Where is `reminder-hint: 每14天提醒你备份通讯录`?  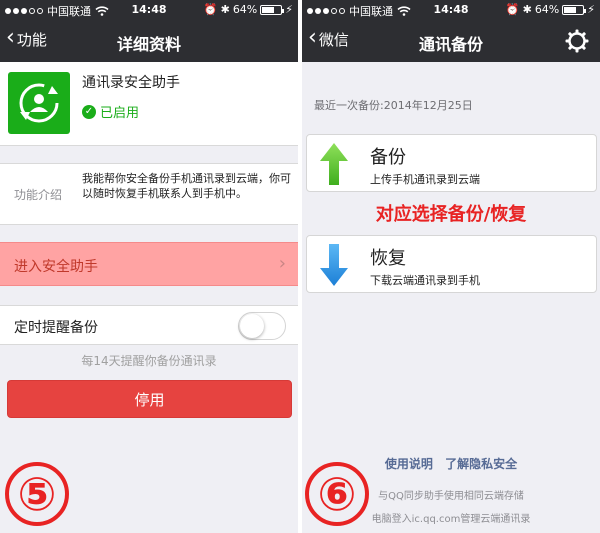
reminder-hint: 每14天提醒你备份通讯录 is located at coordinates (149, 361).